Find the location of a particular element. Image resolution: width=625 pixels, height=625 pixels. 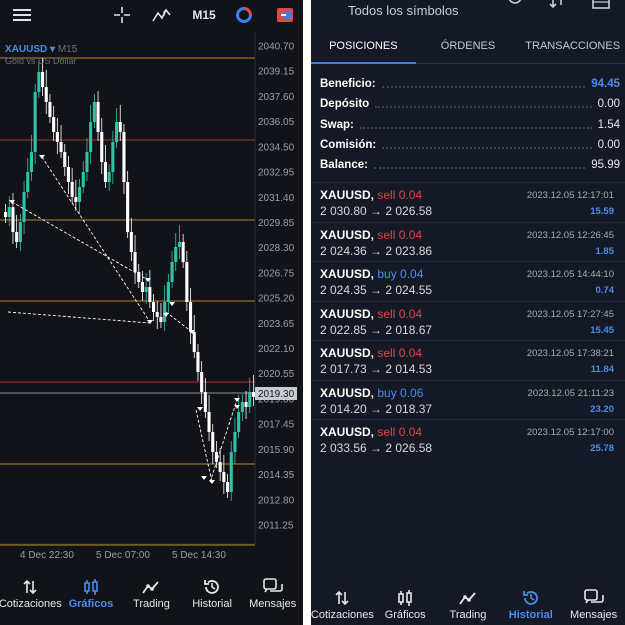

history-header: Todos los símbolos is located at coordinates (468, 12).